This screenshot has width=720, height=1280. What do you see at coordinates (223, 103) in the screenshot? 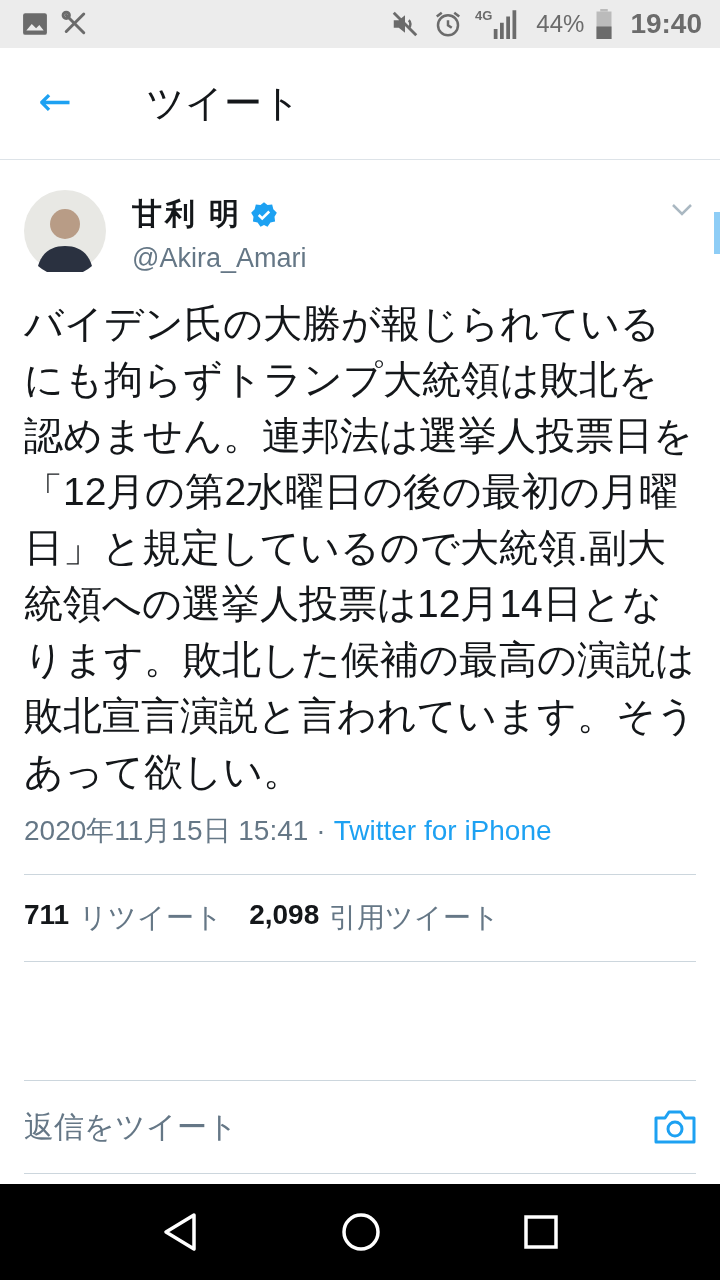
I see `page-title: ツイート` at bounding box center [223, 103].